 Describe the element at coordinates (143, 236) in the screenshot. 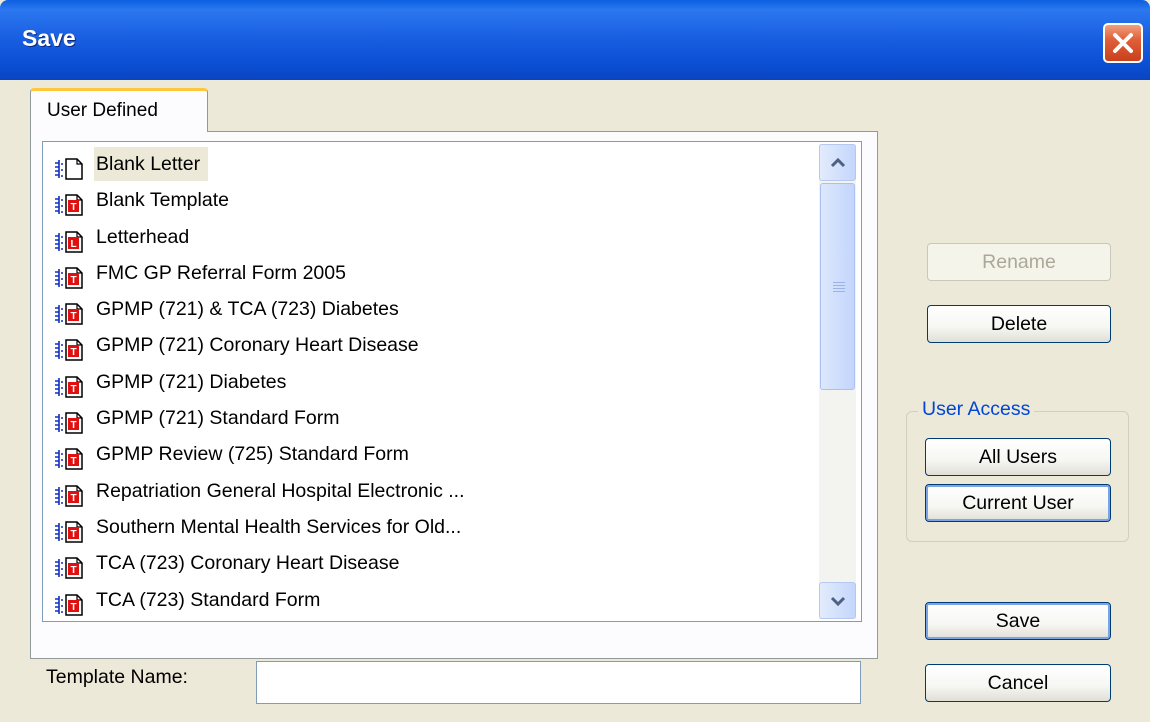

I see `list-item-label: Letterhead` at that location.